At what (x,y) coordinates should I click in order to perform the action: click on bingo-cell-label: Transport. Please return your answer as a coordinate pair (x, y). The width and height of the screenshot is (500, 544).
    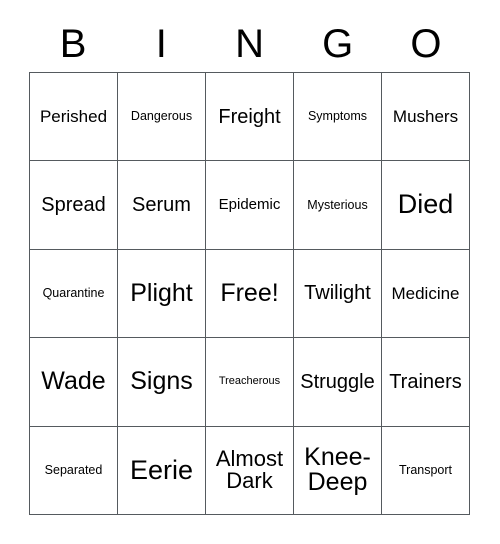
    Looking at the image, I should click on (425, 469).